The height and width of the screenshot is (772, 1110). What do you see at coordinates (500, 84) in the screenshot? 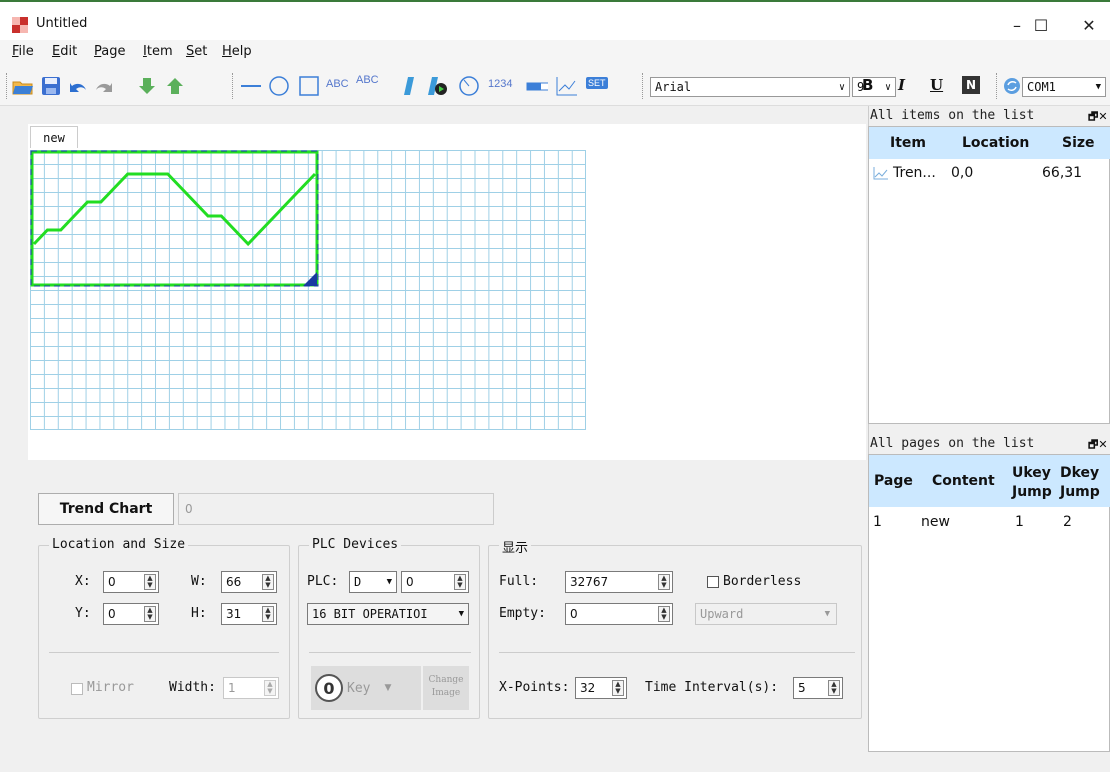
I see `numeric-tool: 1234` at bounding box center [500, 84].